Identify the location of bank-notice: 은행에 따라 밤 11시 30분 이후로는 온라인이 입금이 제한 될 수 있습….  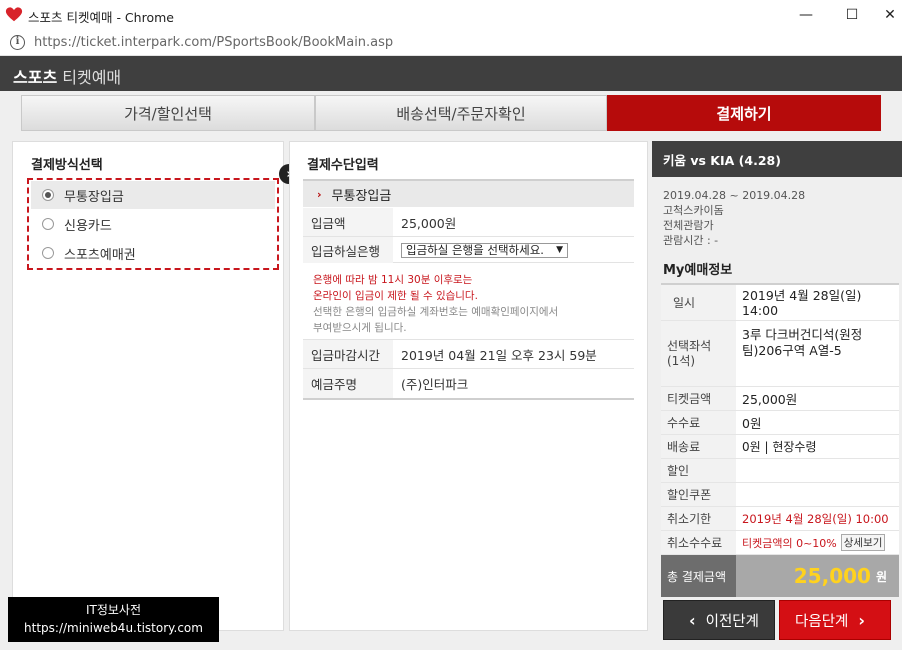
(473, 304).